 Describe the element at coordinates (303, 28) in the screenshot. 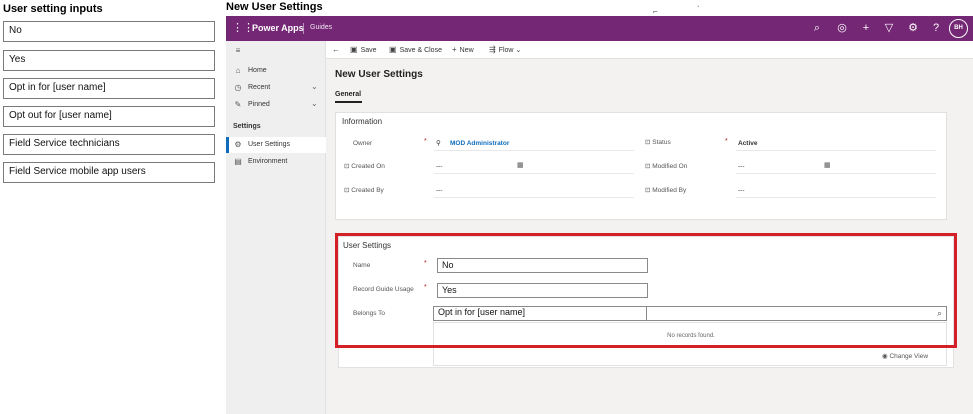

I see `topbar-divider` at that location.